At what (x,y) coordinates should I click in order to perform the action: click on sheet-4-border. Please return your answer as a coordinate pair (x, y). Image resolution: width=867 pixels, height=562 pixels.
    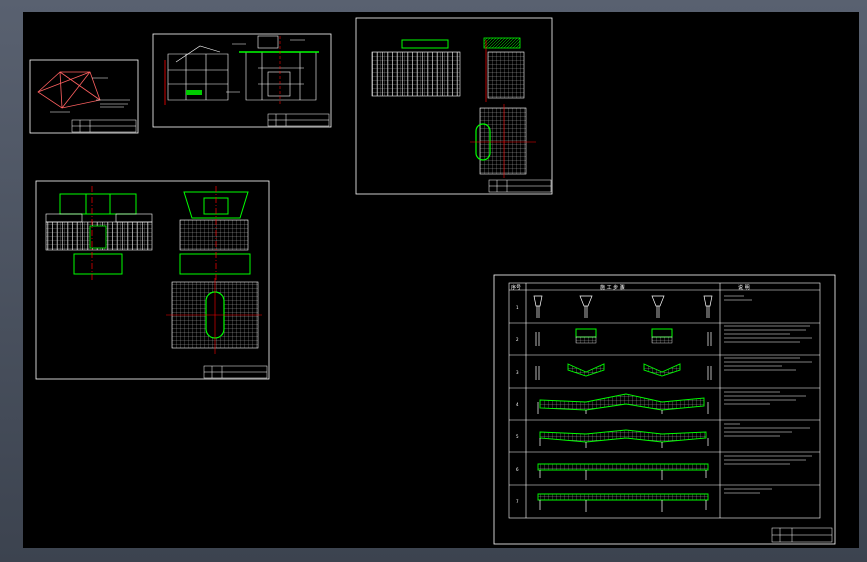
    Looking at the image, I should click on (152, 280).